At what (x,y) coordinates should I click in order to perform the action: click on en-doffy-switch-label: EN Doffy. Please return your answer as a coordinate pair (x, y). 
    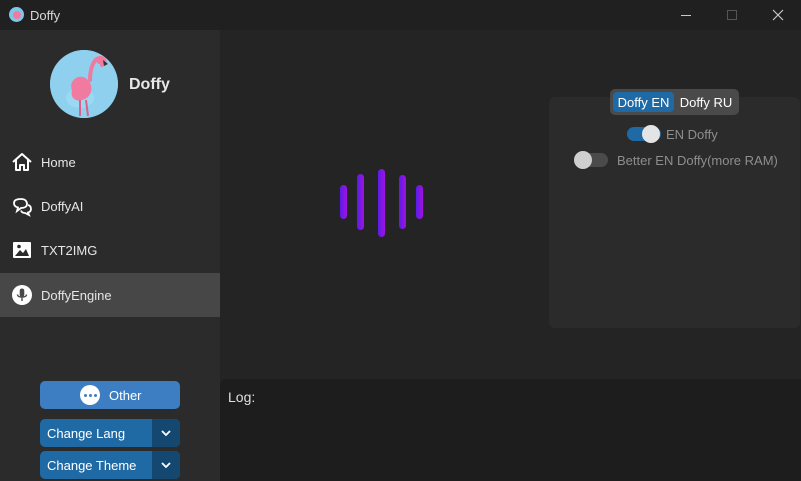
    Looking at the image, I should click on (692, 134).